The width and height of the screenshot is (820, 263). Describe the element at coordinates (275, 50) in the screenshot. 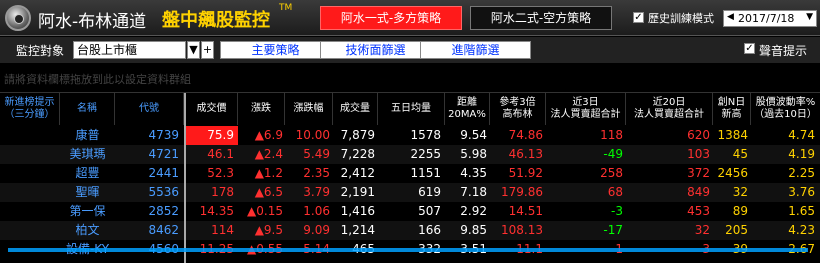

I see `main-strategy-button: 主要策略` at that location.